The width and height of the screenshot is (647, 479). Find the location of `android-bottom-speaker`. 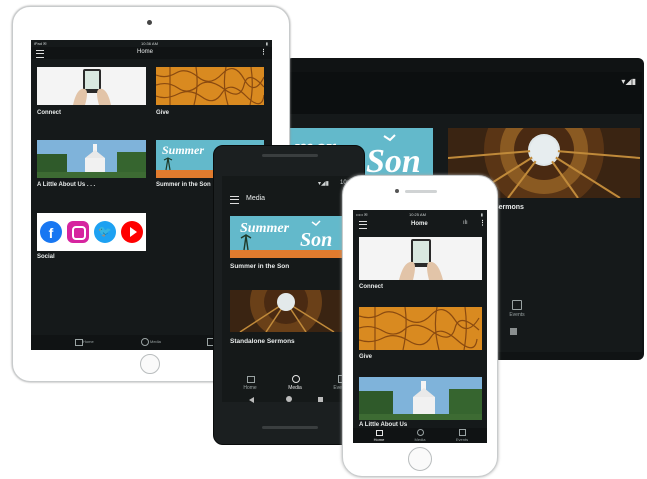

android-bottom-speaker is located at coordinates (290, 427).